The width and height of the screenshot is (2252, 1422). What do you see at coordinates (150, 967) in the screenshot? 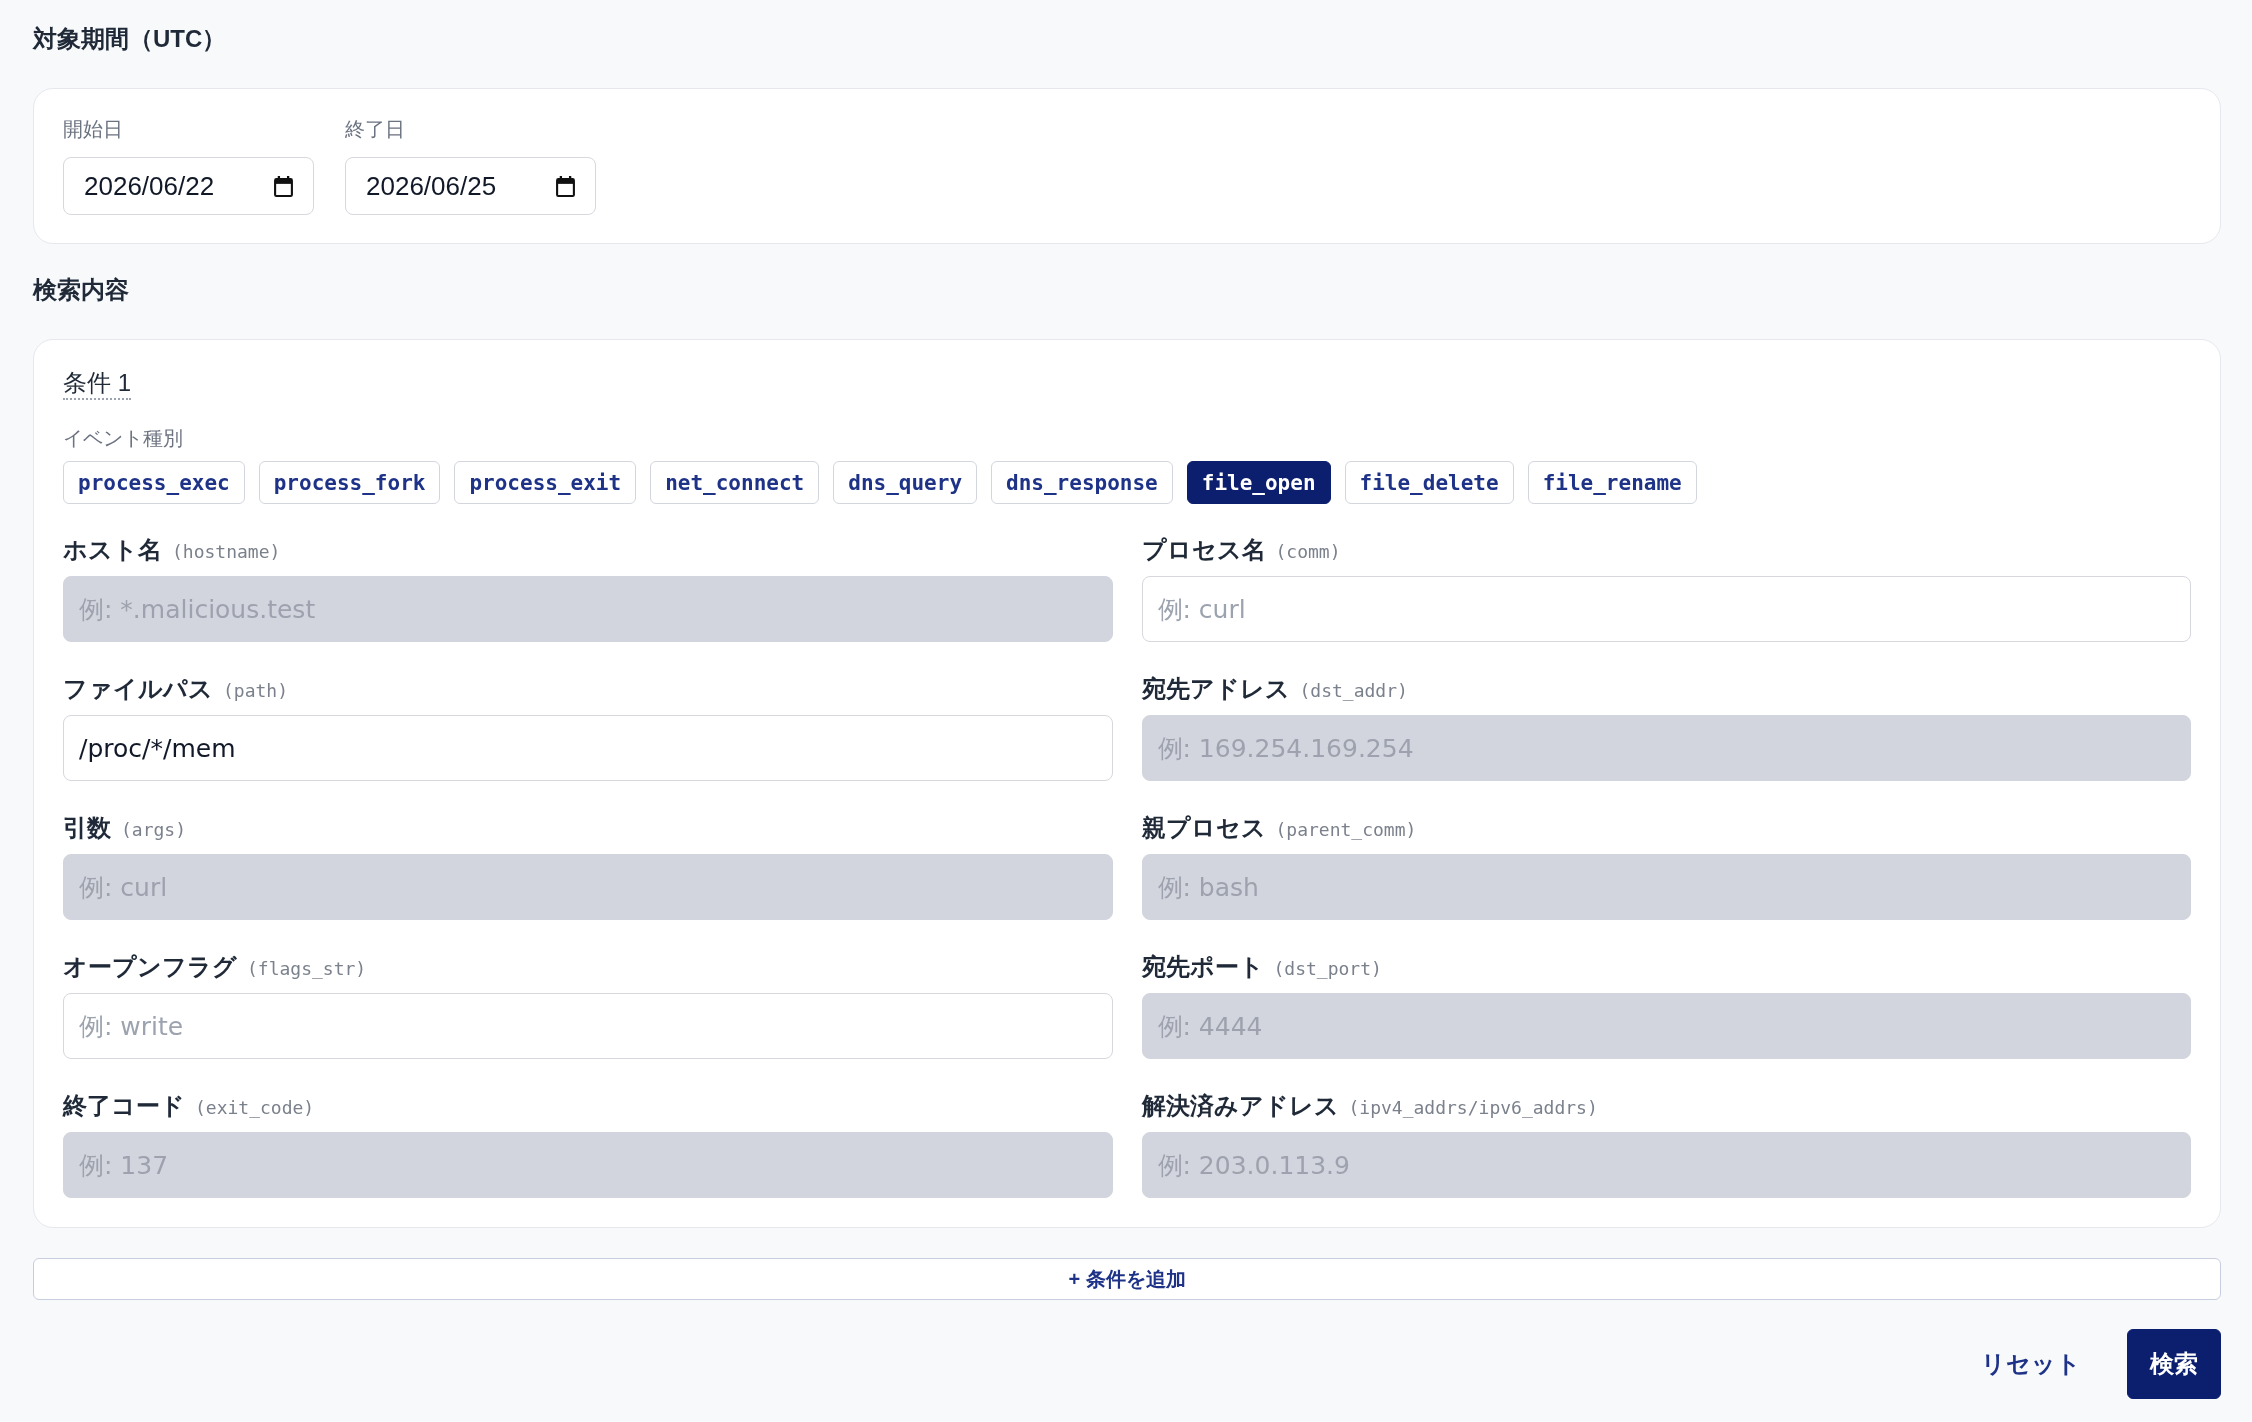
I see `field-label: オープンフラグ` at bounding box center [150, 967].